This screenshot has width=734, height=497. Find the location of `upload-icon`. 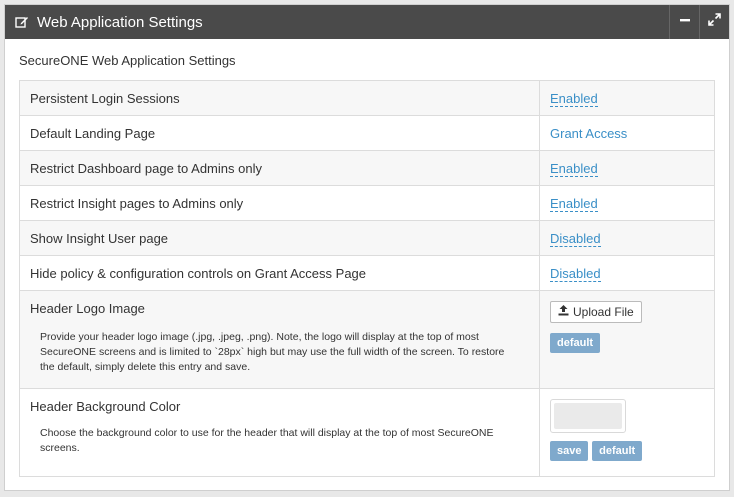

upload-icon is located at coordinates (563, 312).